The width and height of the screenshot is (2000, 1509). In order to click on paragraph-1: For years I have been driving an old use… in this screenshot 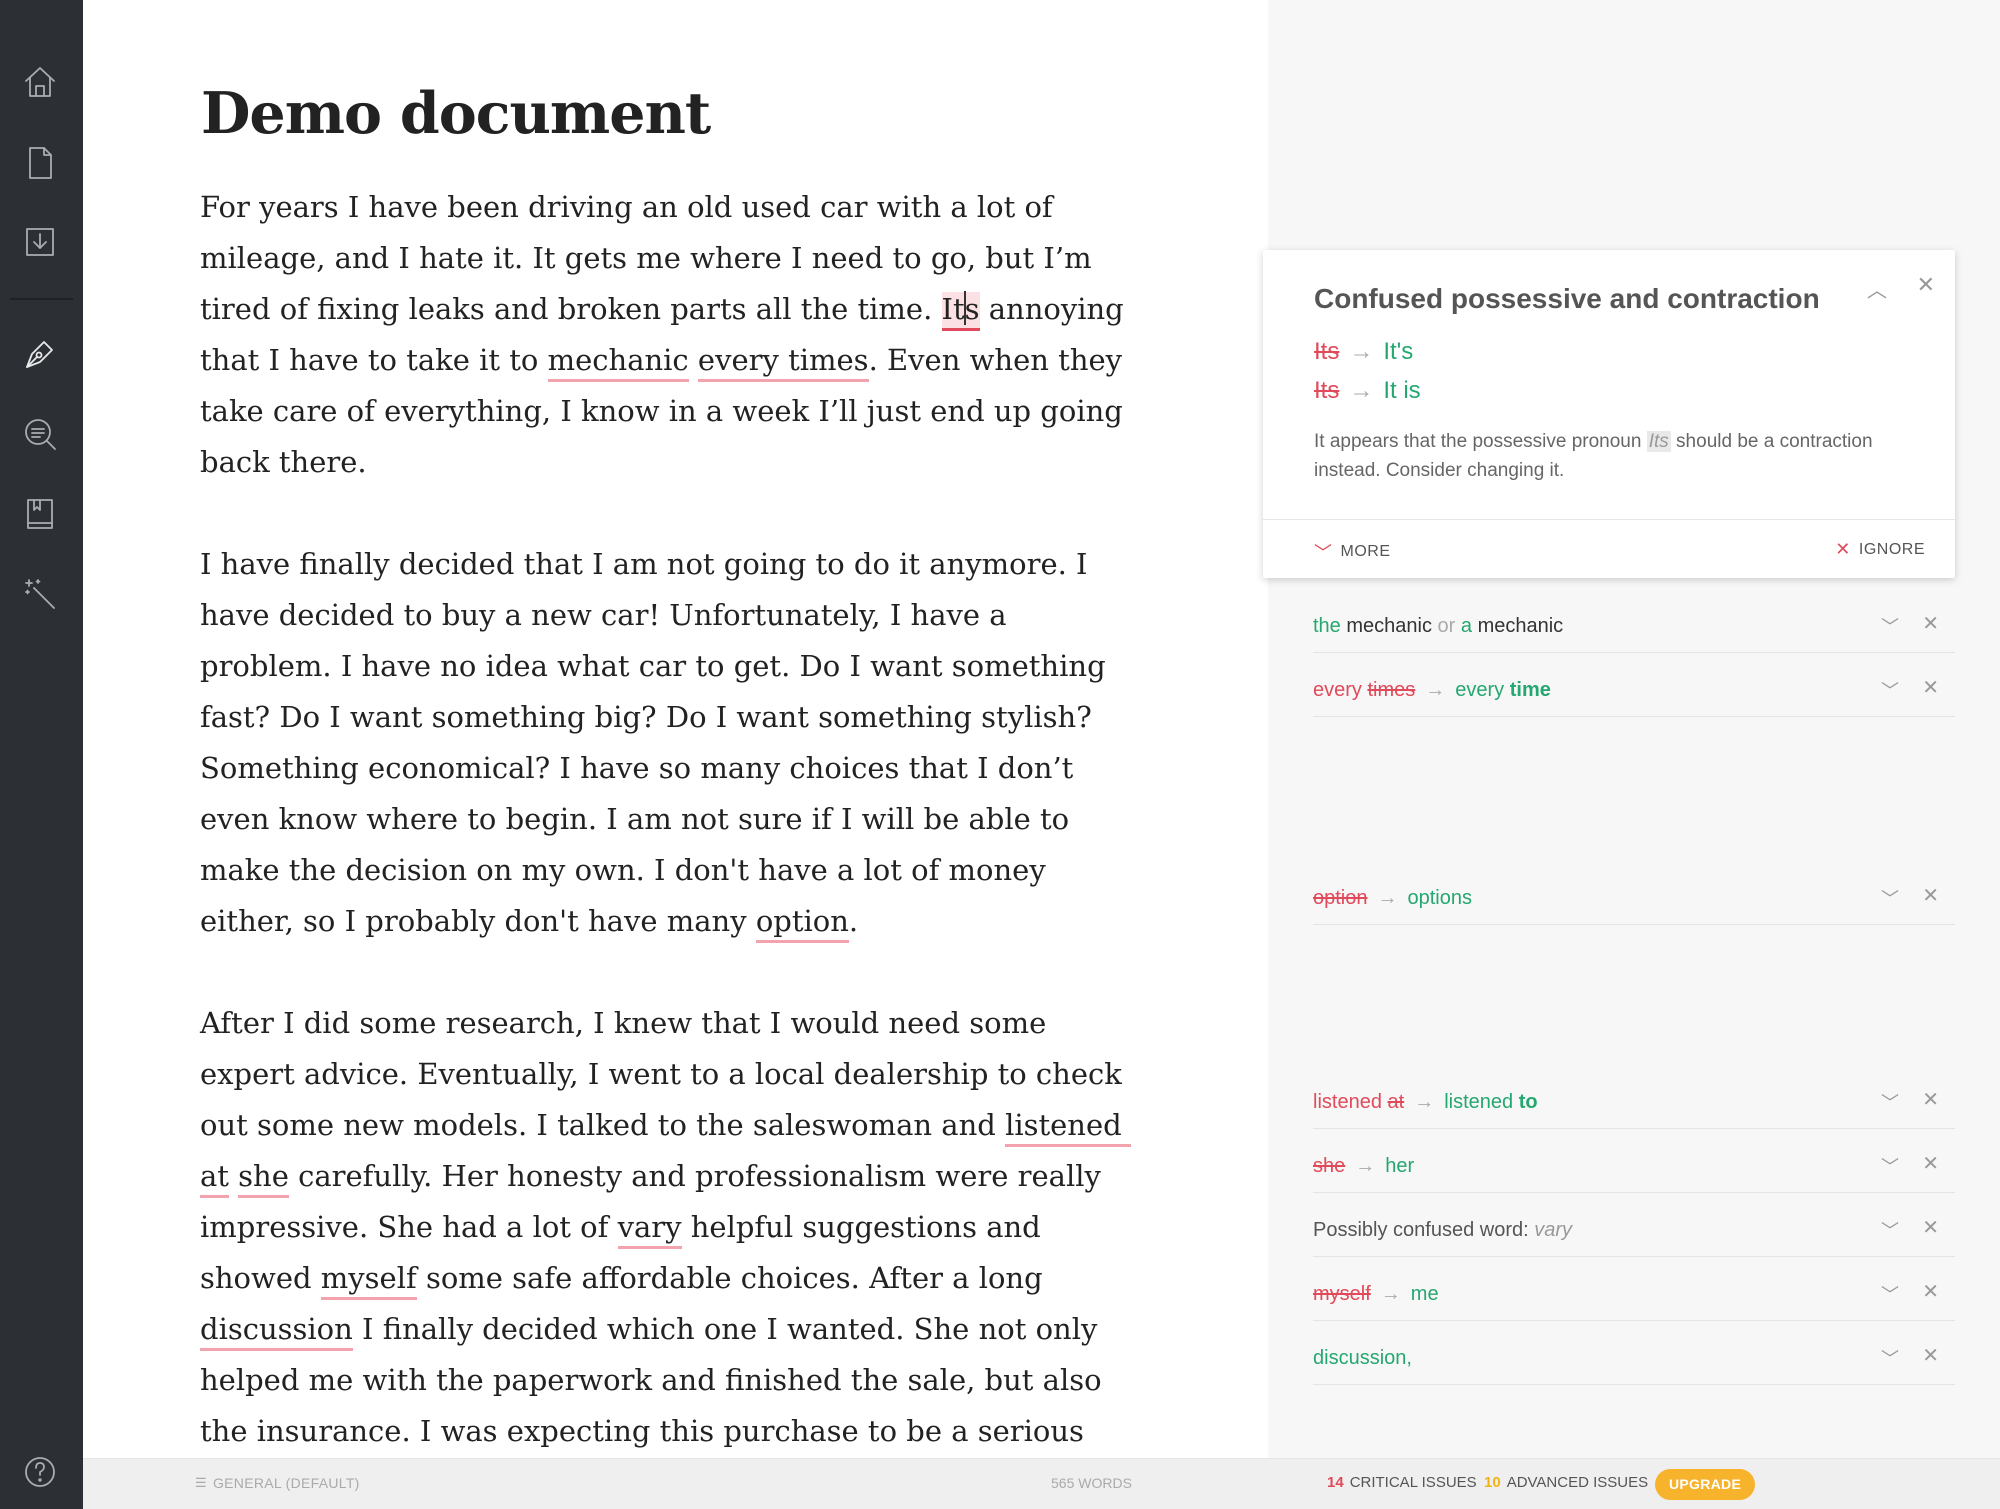, I will do `click(670, 335)`.